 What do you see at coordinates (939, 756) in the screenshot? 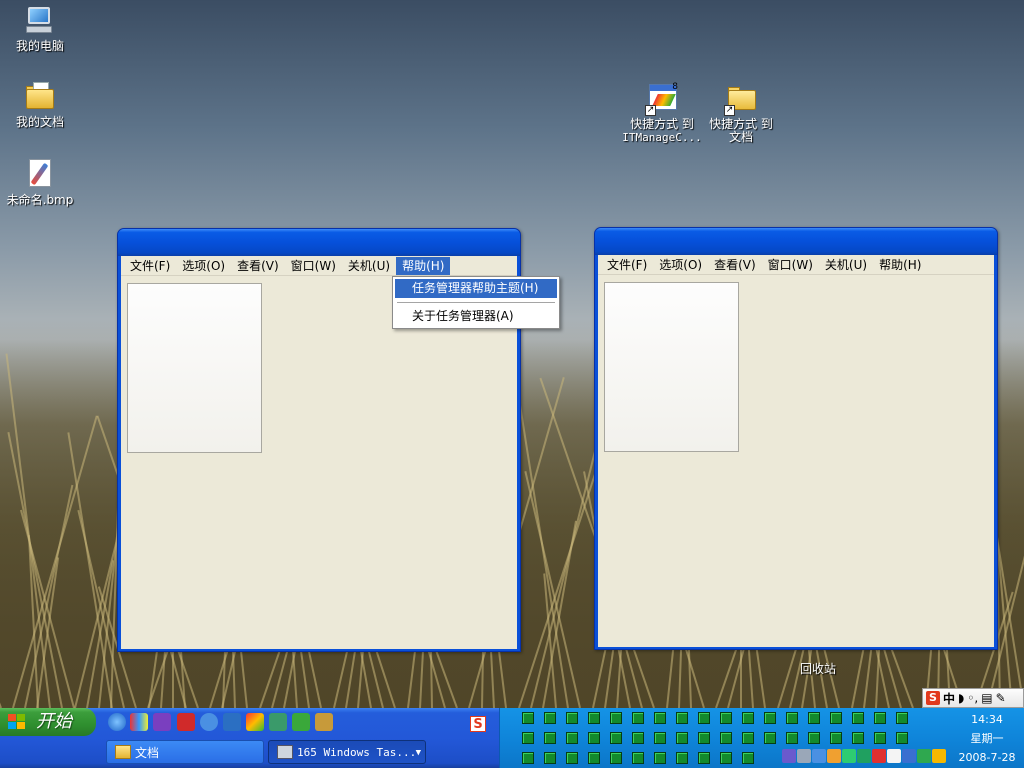
I see `umbrella-icon` at bounding box center [939, 756].